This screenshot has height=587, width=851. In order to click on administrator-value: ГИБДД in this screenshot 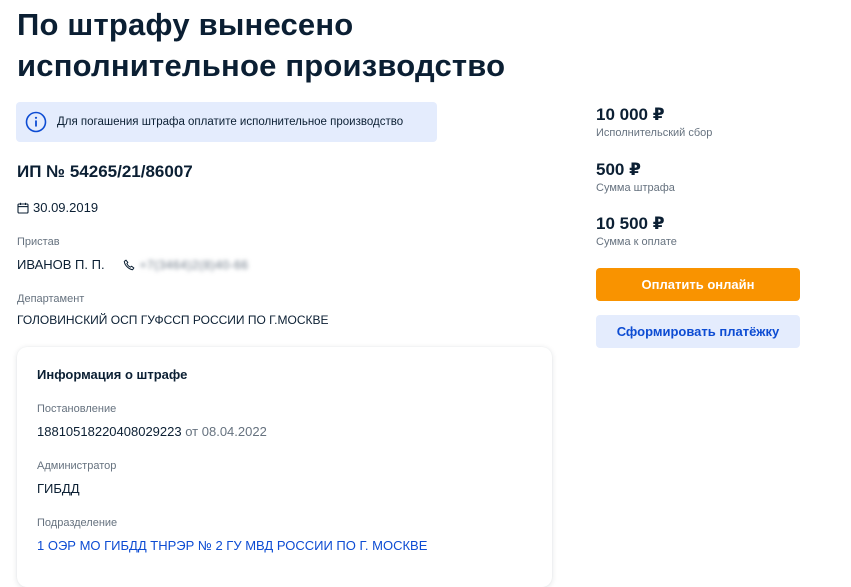, I will do `click(58, 488)`.